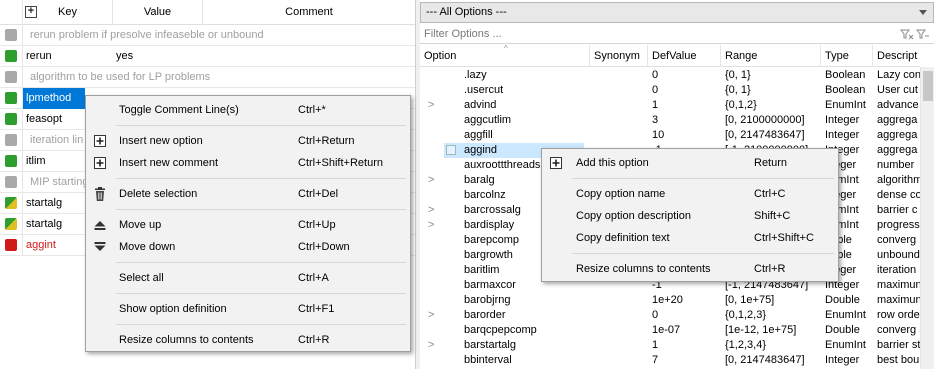 This screenshot has height=369, width=934. I want to click on comment-text: MIP starting, so click(59, 182).